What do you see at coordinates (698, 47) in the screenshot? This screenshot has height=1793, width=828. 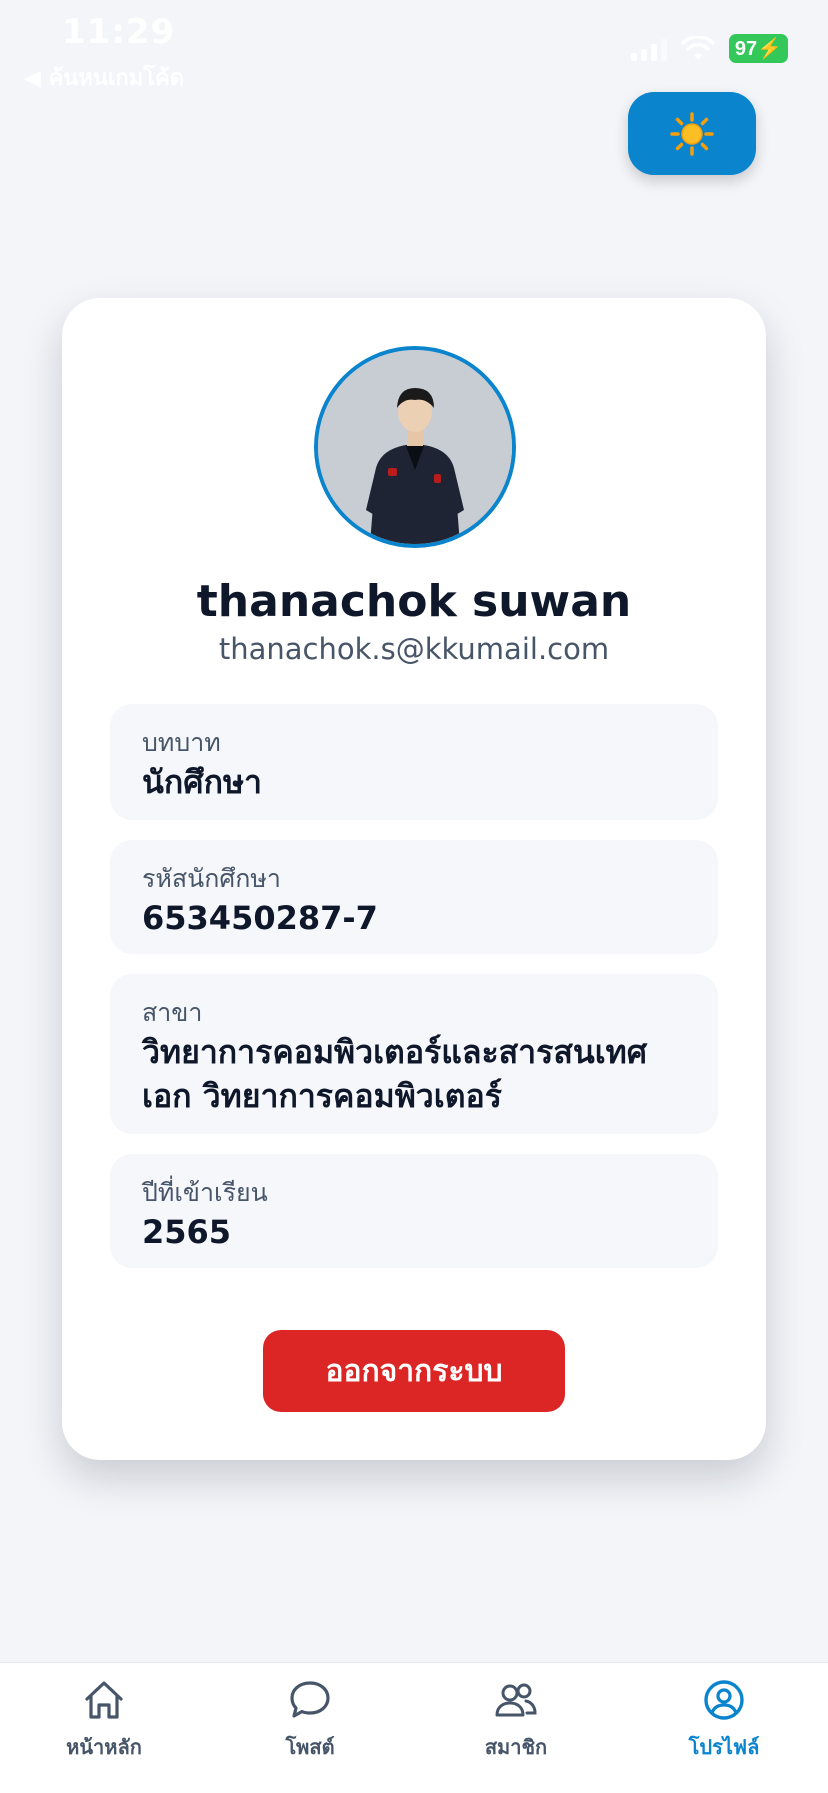 I see `wifi-icon` at bounding box center [698, 47].